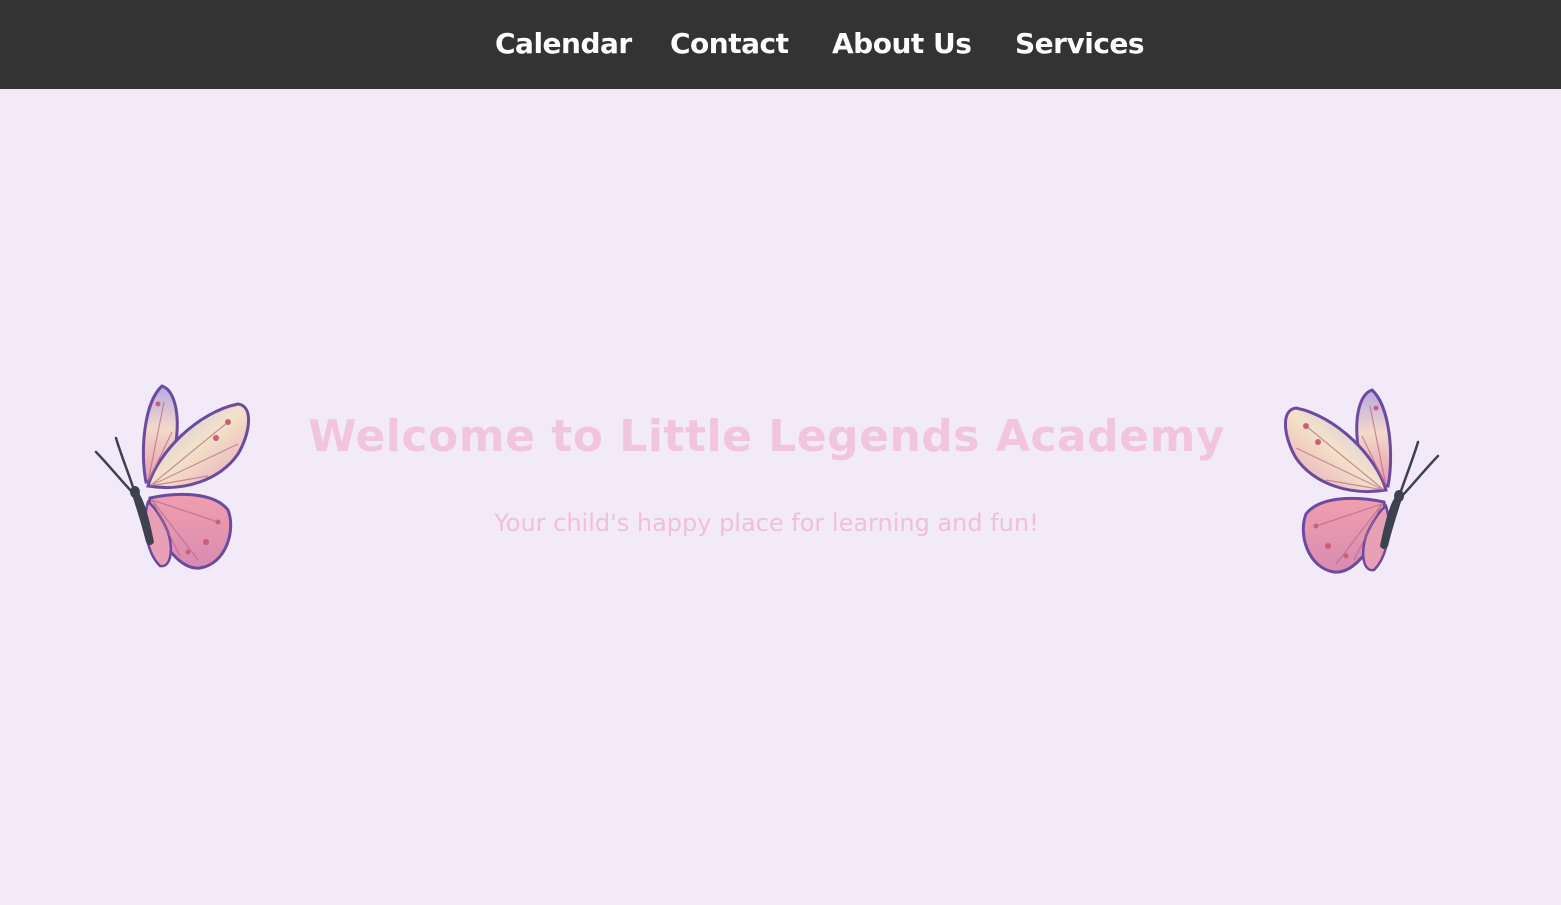  I want to click on nav-link-about-us: About Us, so click(902, 44).